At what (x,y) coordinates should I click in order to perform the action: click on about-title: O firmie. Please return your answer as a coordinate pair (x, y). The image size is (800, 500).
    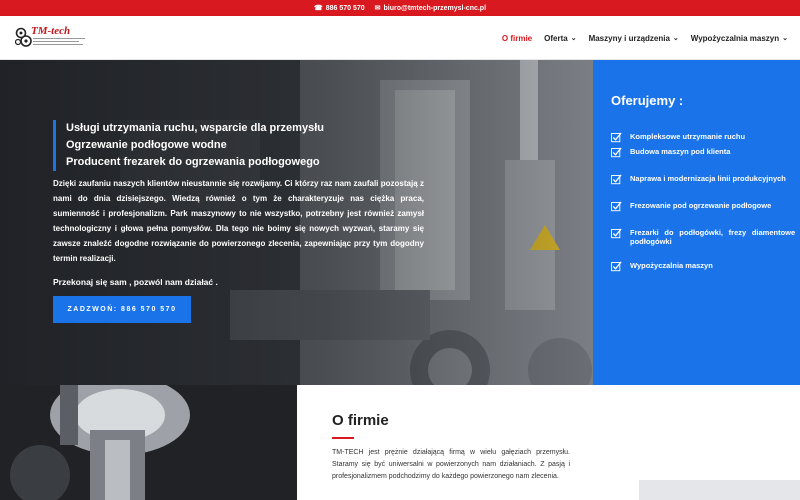
    Looking at the image, I should click on (360, 420).